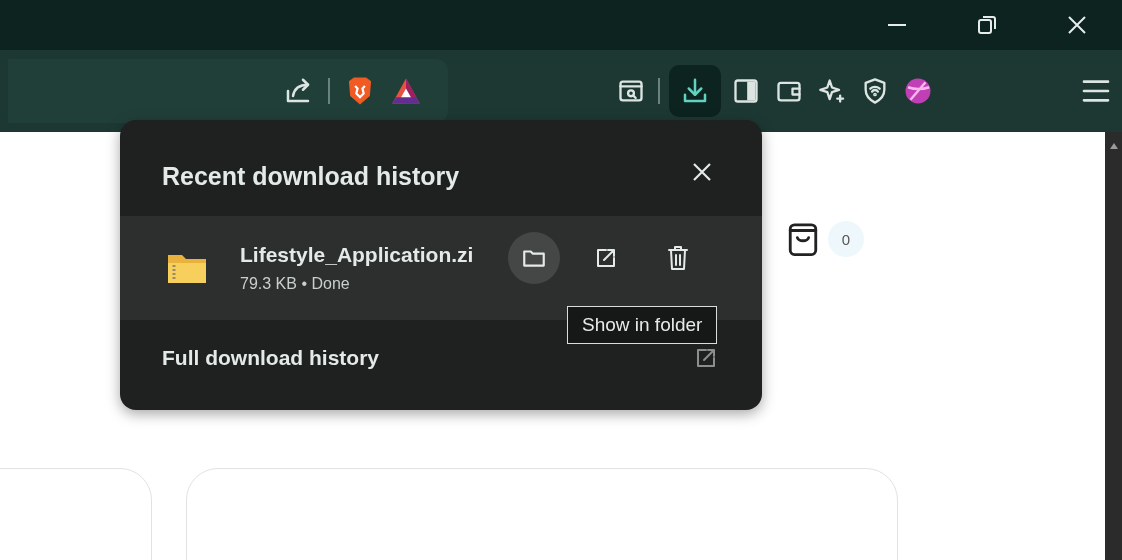 The image size is (1122, 560). What do you see at coordinates (1113, 146) in the screenshot?
I see `scroll-up-arrow-icon` at bounding box center [1113, 146].